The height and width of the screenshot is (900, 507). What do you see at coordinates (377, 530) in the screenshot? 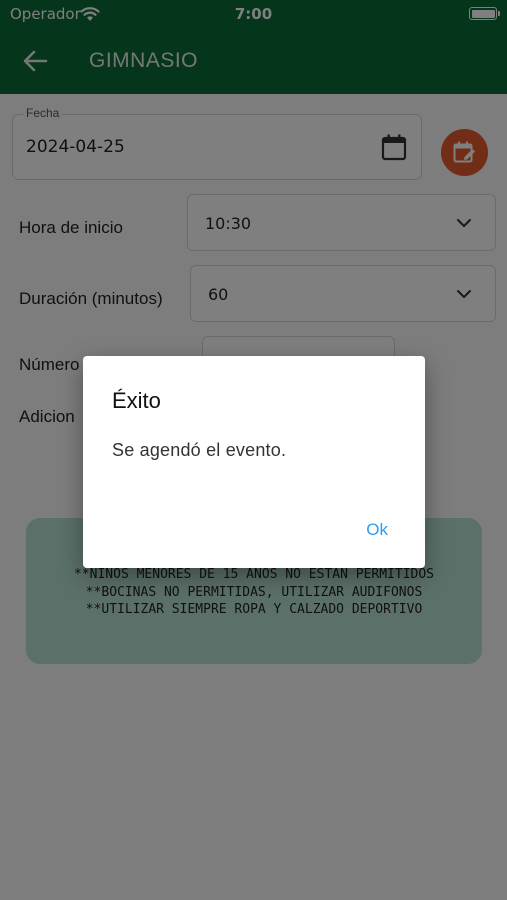
I see `ok-button: Ok` at bounding box center [377, 530].